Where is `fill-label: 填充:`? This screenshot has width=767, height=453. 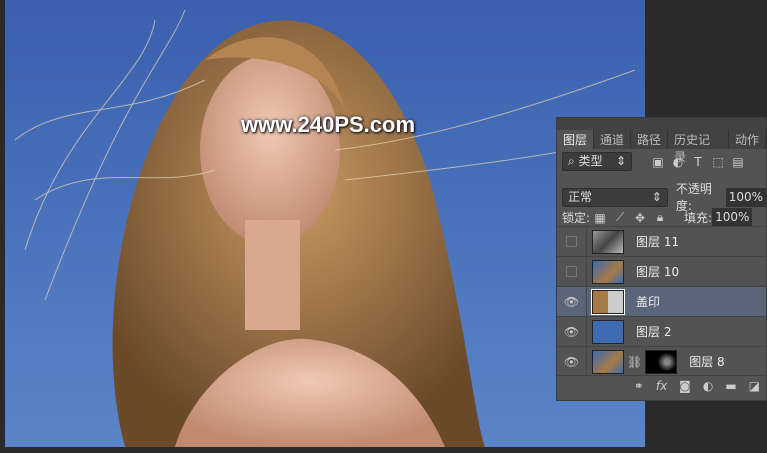 fill-label: 填充: is located at coordinates (698, 218).